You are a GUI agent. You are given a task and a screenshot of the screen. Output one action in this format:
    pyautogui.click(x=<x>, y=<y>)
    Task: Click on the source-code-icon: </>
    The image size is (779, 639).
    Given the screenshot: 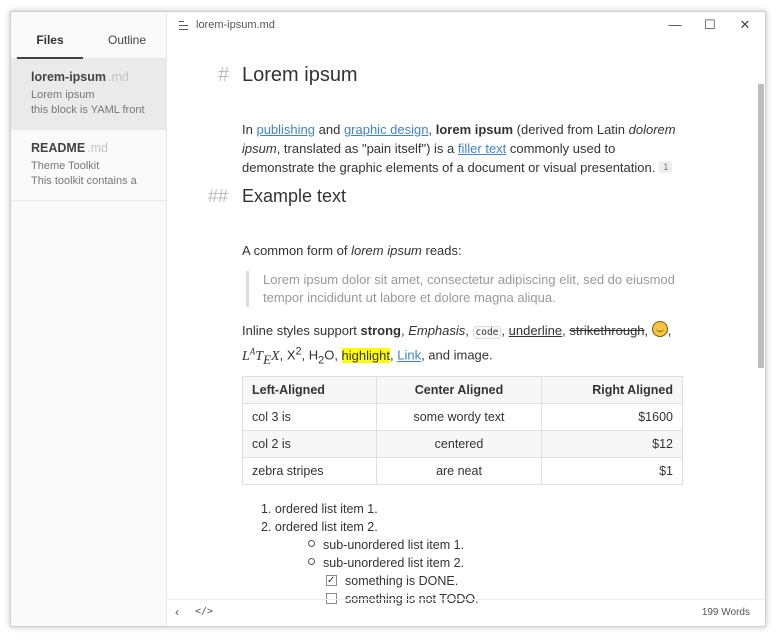 What is the action you would take?
    pyautogui.click(x=204, y=611)
    